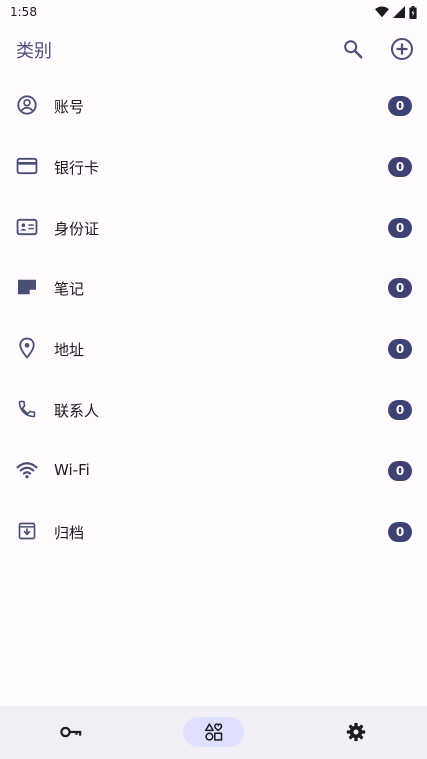 The height and width of the screenshot is (759, 427). Describe the element at coordinates (213, 348) in the screenshot. I see `category-item-address: 地址 0` at that location.